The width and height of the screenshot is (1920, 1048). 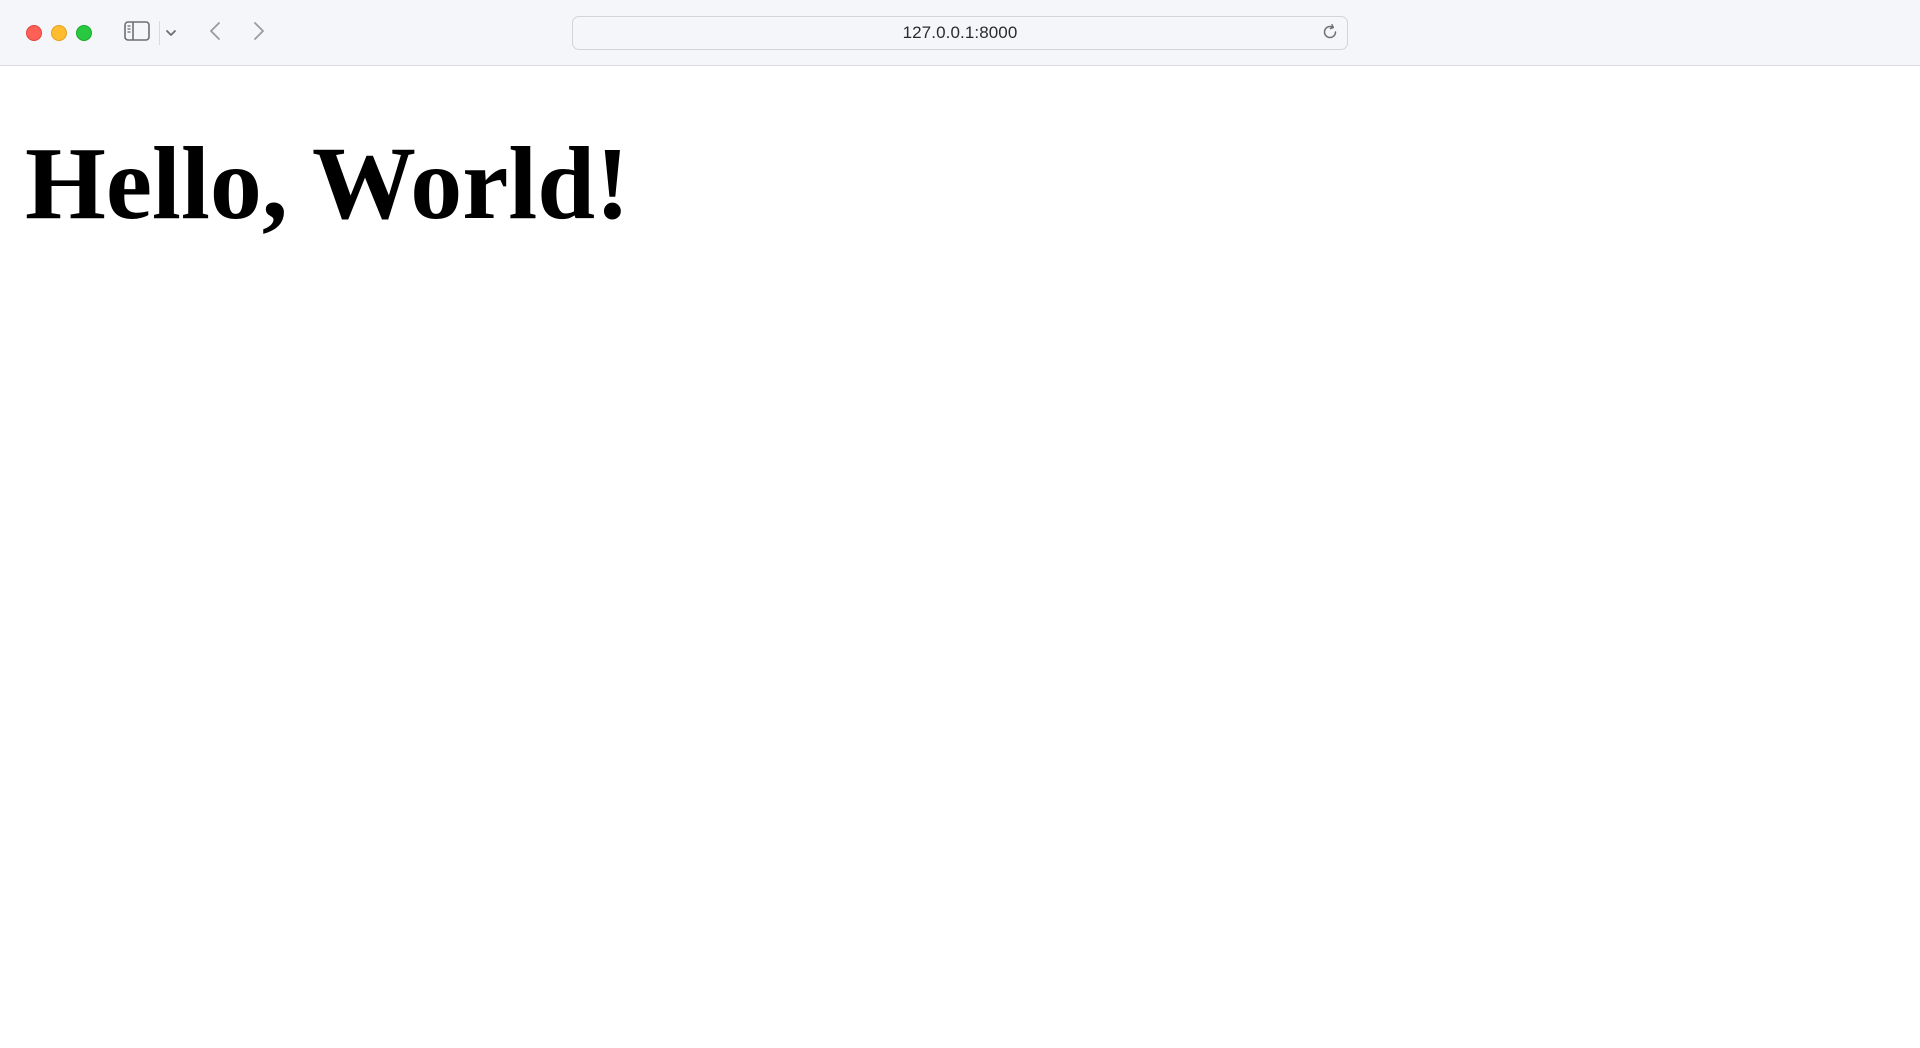 I want to click on page-heading: Hello, World!, so click(x=327, y=183).